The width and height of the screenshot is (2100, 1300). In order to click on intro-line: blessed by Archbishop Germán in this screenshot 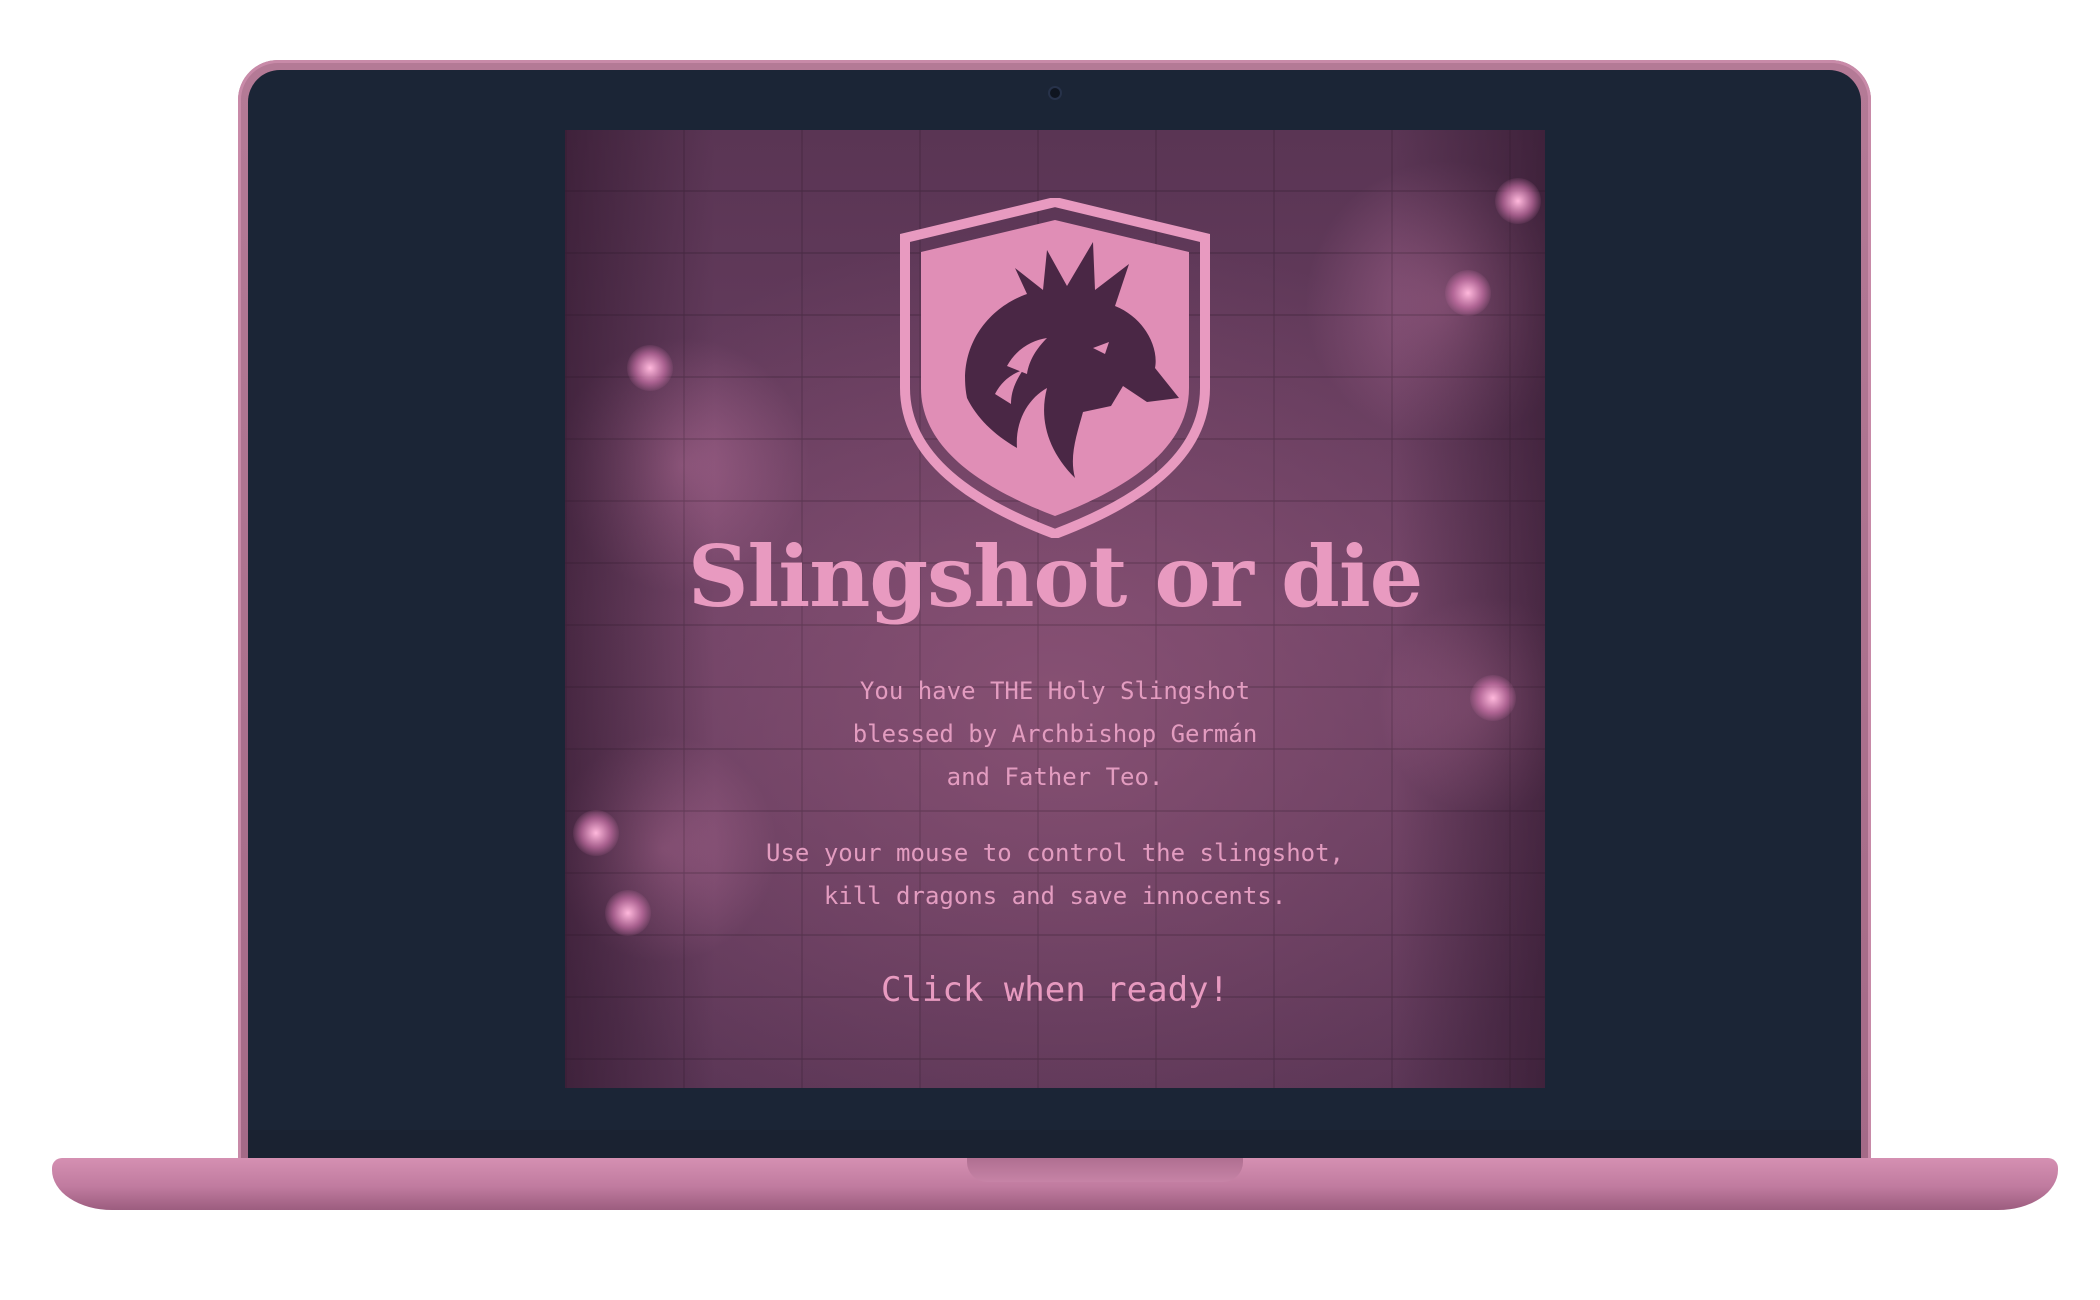, I will do `click(1055, 734)`.